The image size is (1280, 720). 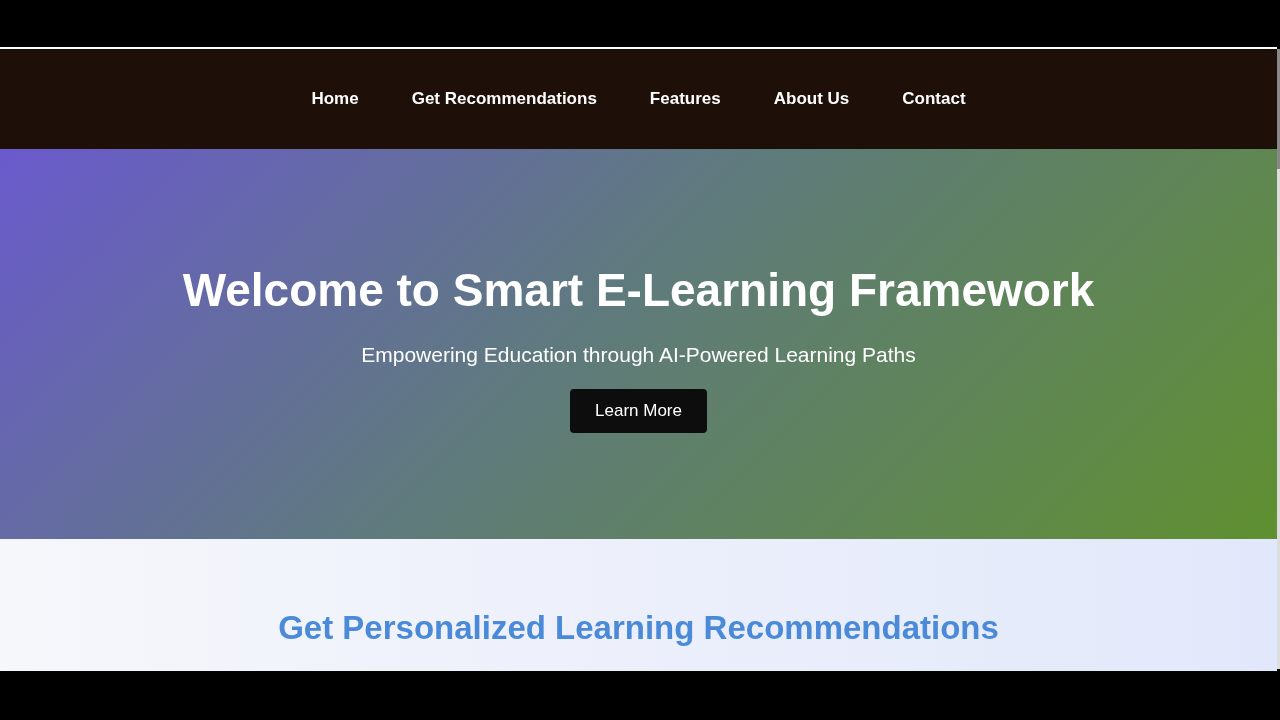 I want to click on nav-link: About Us, so click(x=811, y=99).